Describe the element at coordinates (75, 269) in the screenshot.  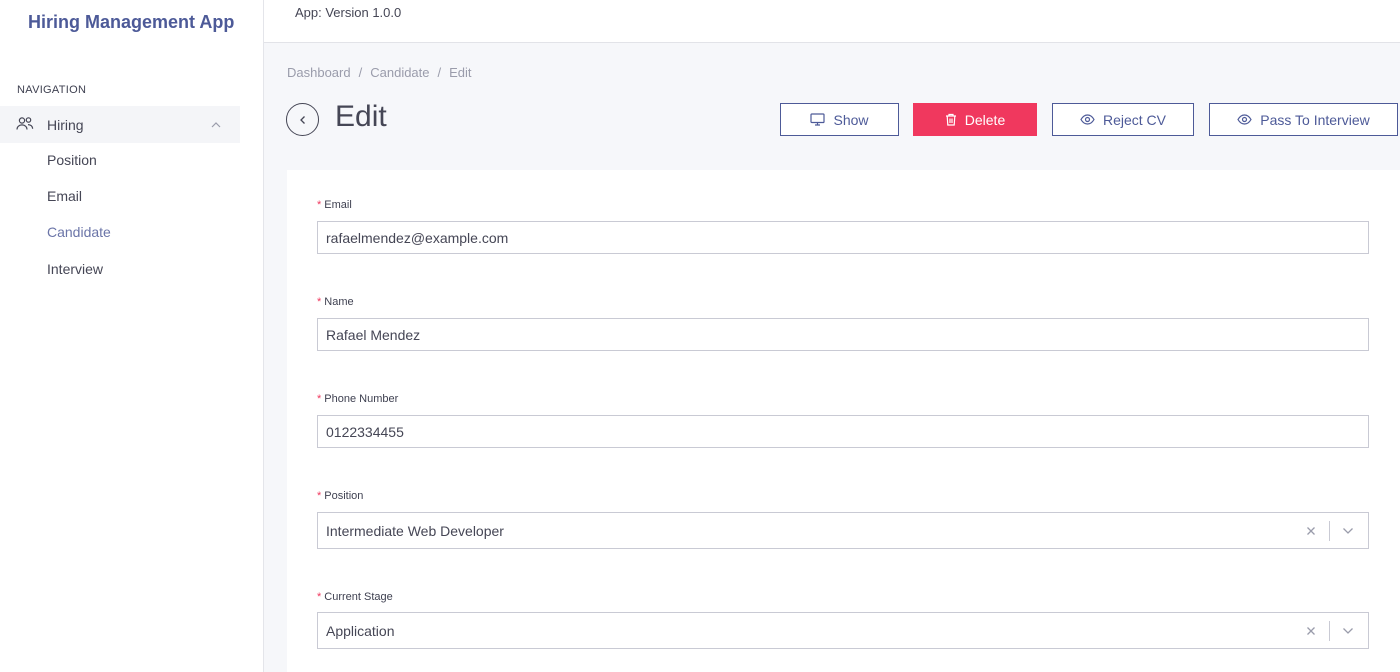
I see `sidebar-item-interview: Interview` at that location.